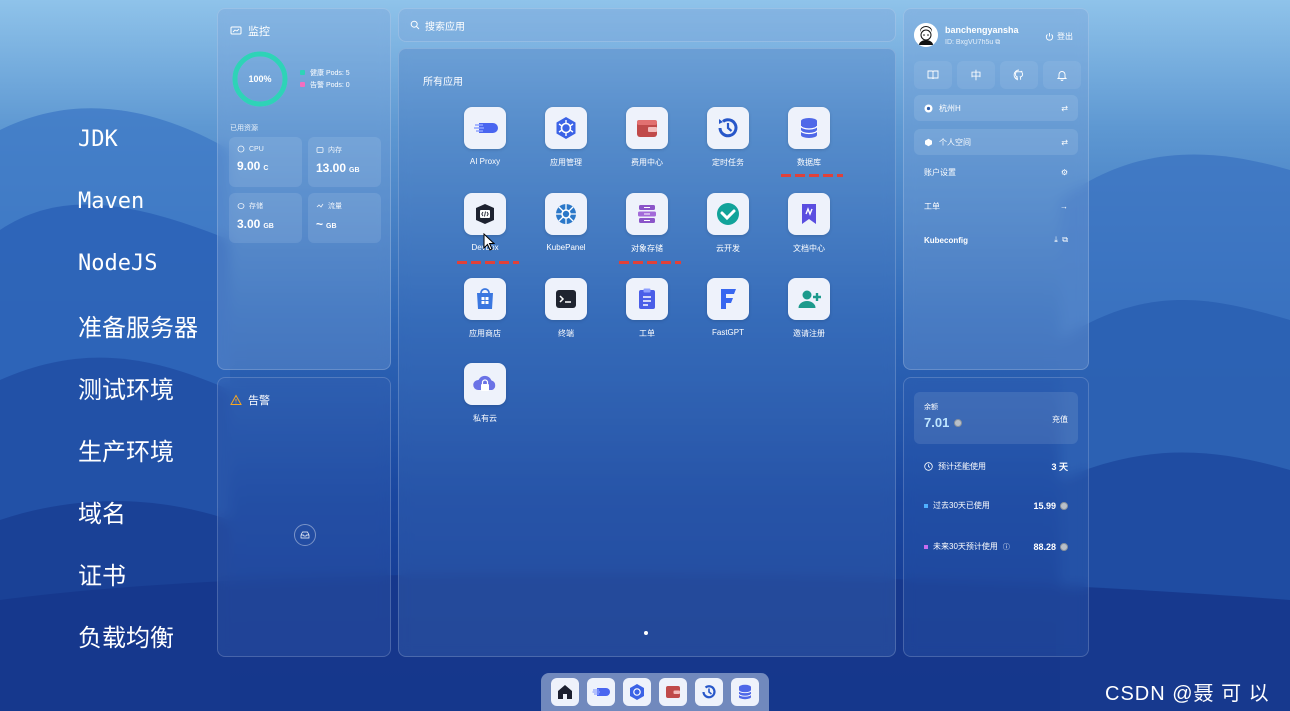 This screenshot has width=1290, height=711. I want to click on app-search-bar: 搜索应用, so click(647, 25).